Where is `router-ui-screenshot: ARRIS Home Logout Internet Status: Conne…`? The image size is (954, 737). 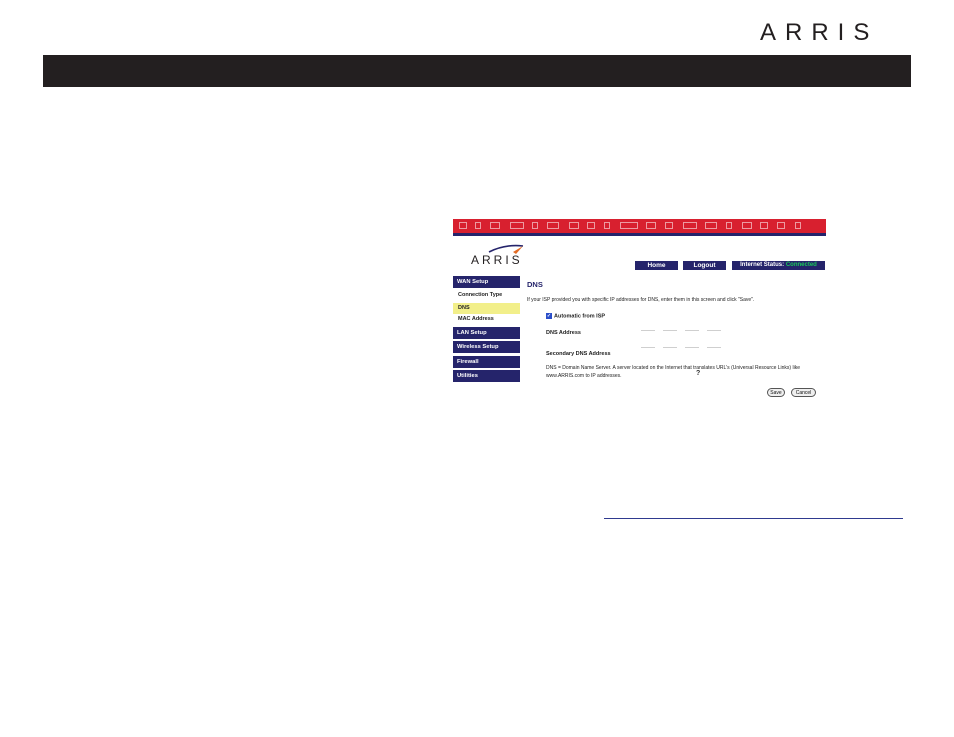
router-ui-screenshot: ARRIS Home Logout Internet Status: Conne… is located at coordinates (639, 311).